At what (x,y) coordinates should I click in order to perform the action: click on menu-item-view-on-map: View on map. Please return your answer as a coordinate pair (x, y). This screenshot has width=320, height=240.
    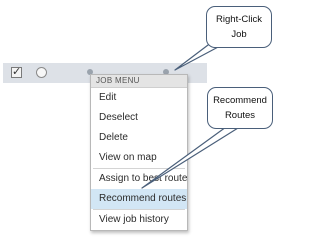
    Looking at the image, I should click on (139, 158).